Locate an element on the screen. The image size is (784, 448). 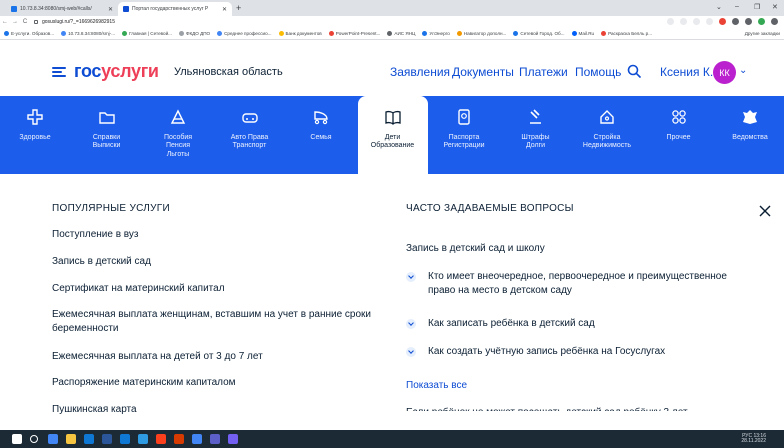
faq-item: Как записать ребёнка в детский сад is located at coordinates (571, 324).